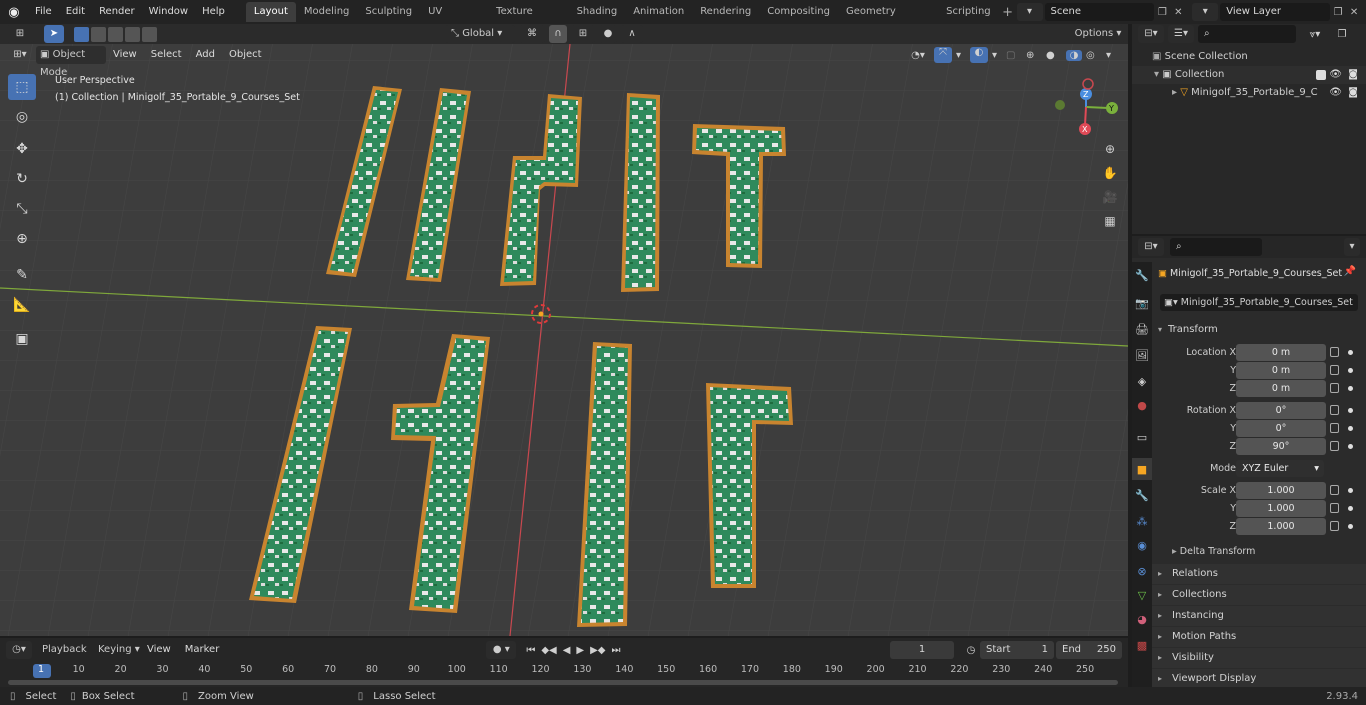 The image size is (1366, 705). Describe the element at coordinates (132, 34) in the screenshot. I see `mode-difference-icon` at that location.